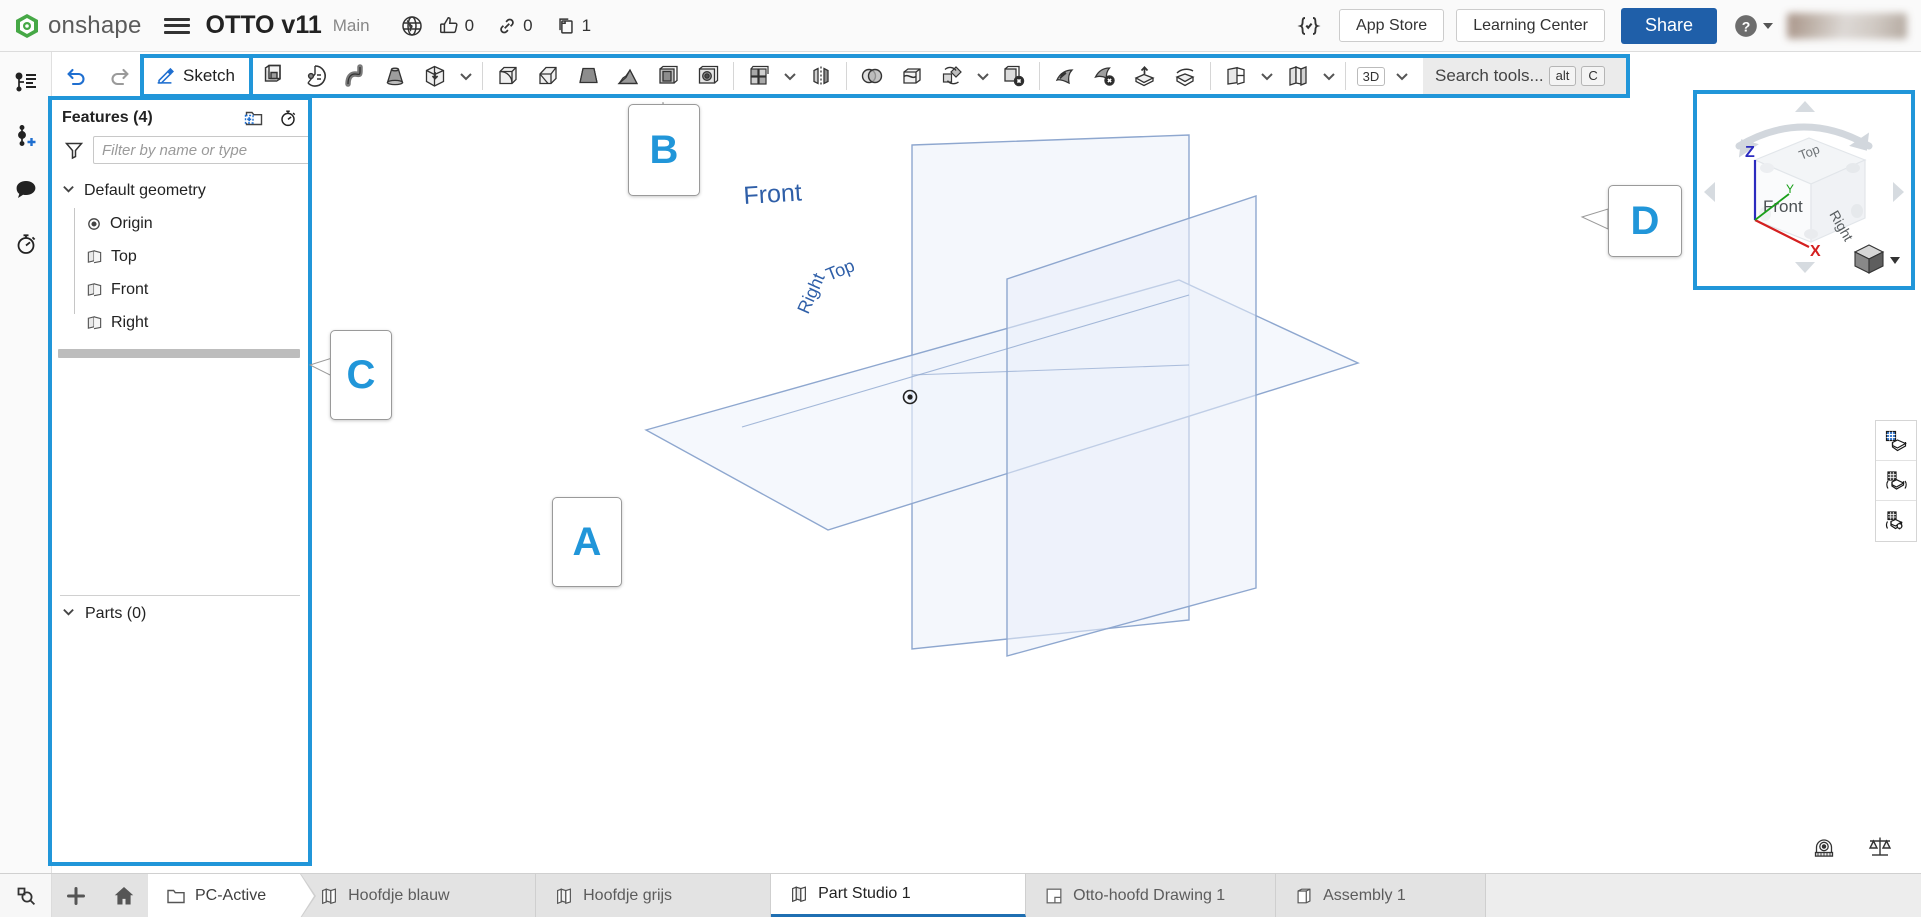 Image resolution: width=1921 pixels, height=917 pixels. What do you see at coordinates (76, 77) in the screenshot?
I see `undo-icon` at bounding box center [76, 77].